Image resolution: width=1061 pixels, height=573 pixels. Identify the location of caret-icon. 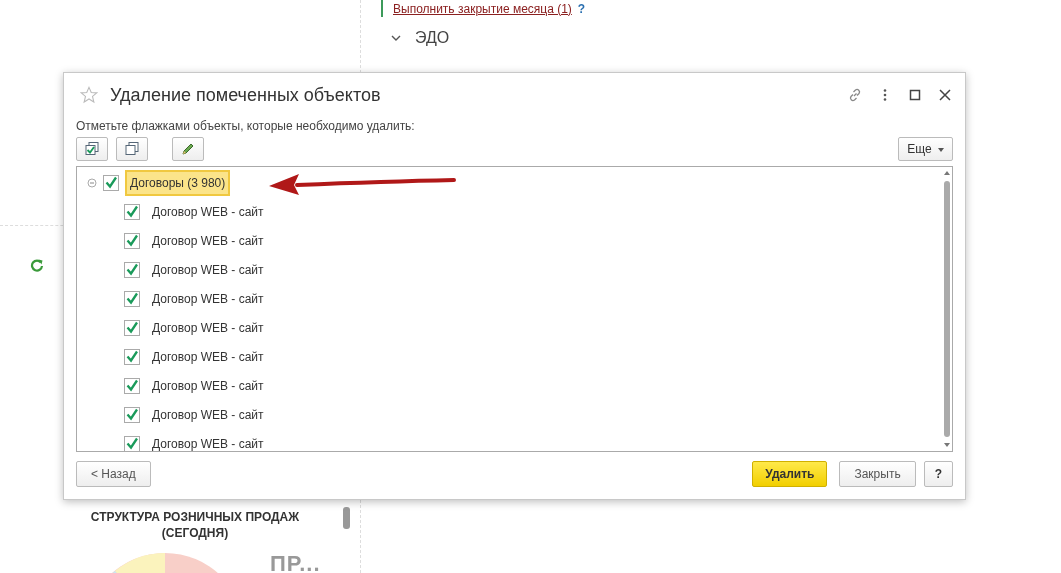
(941, 149).